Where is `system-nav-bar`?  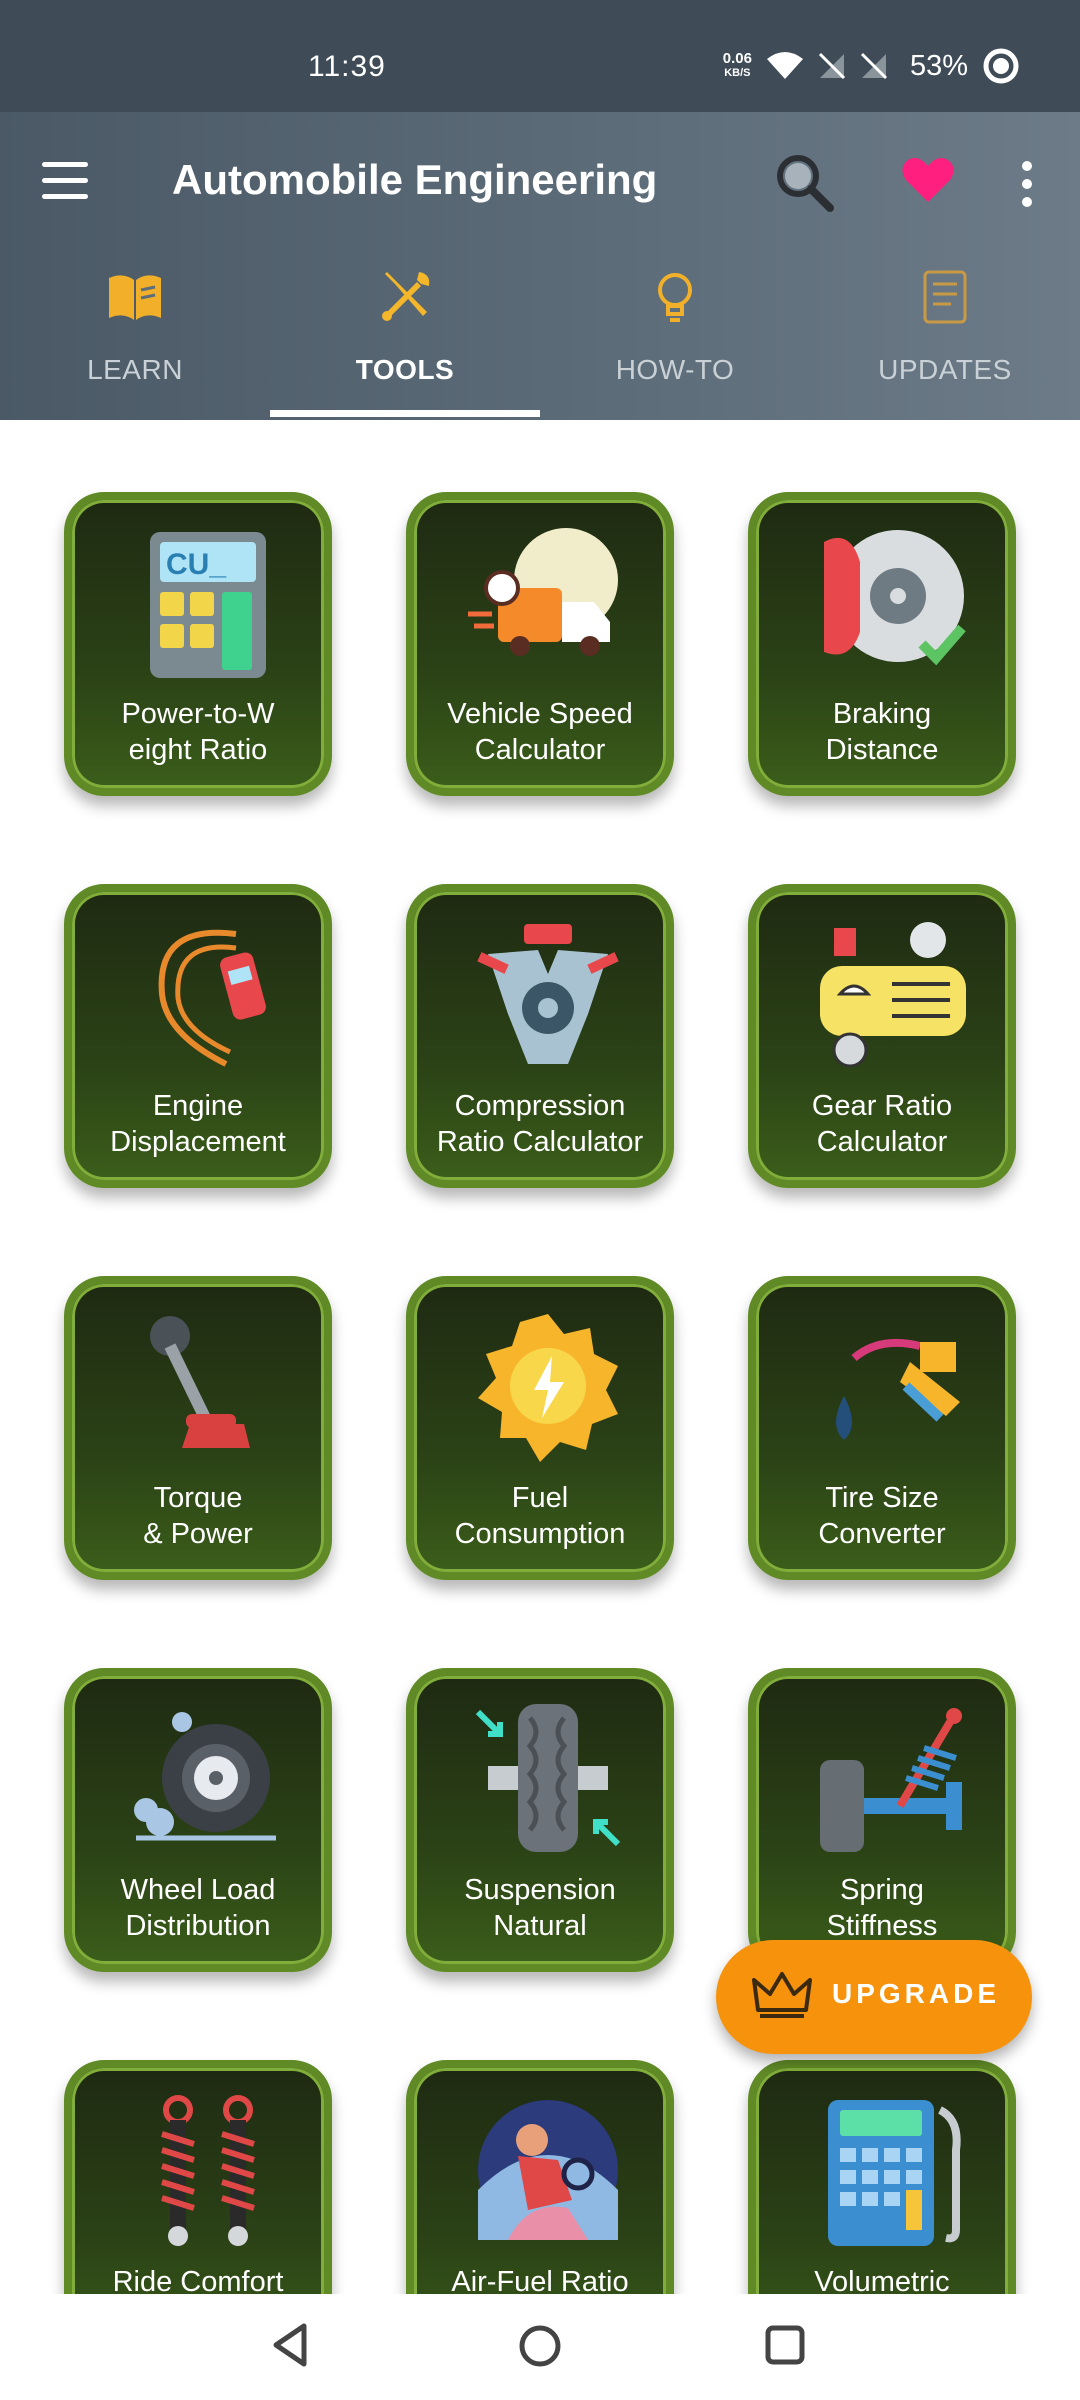 system-nav-bar is located at coordinates (540, 2347).